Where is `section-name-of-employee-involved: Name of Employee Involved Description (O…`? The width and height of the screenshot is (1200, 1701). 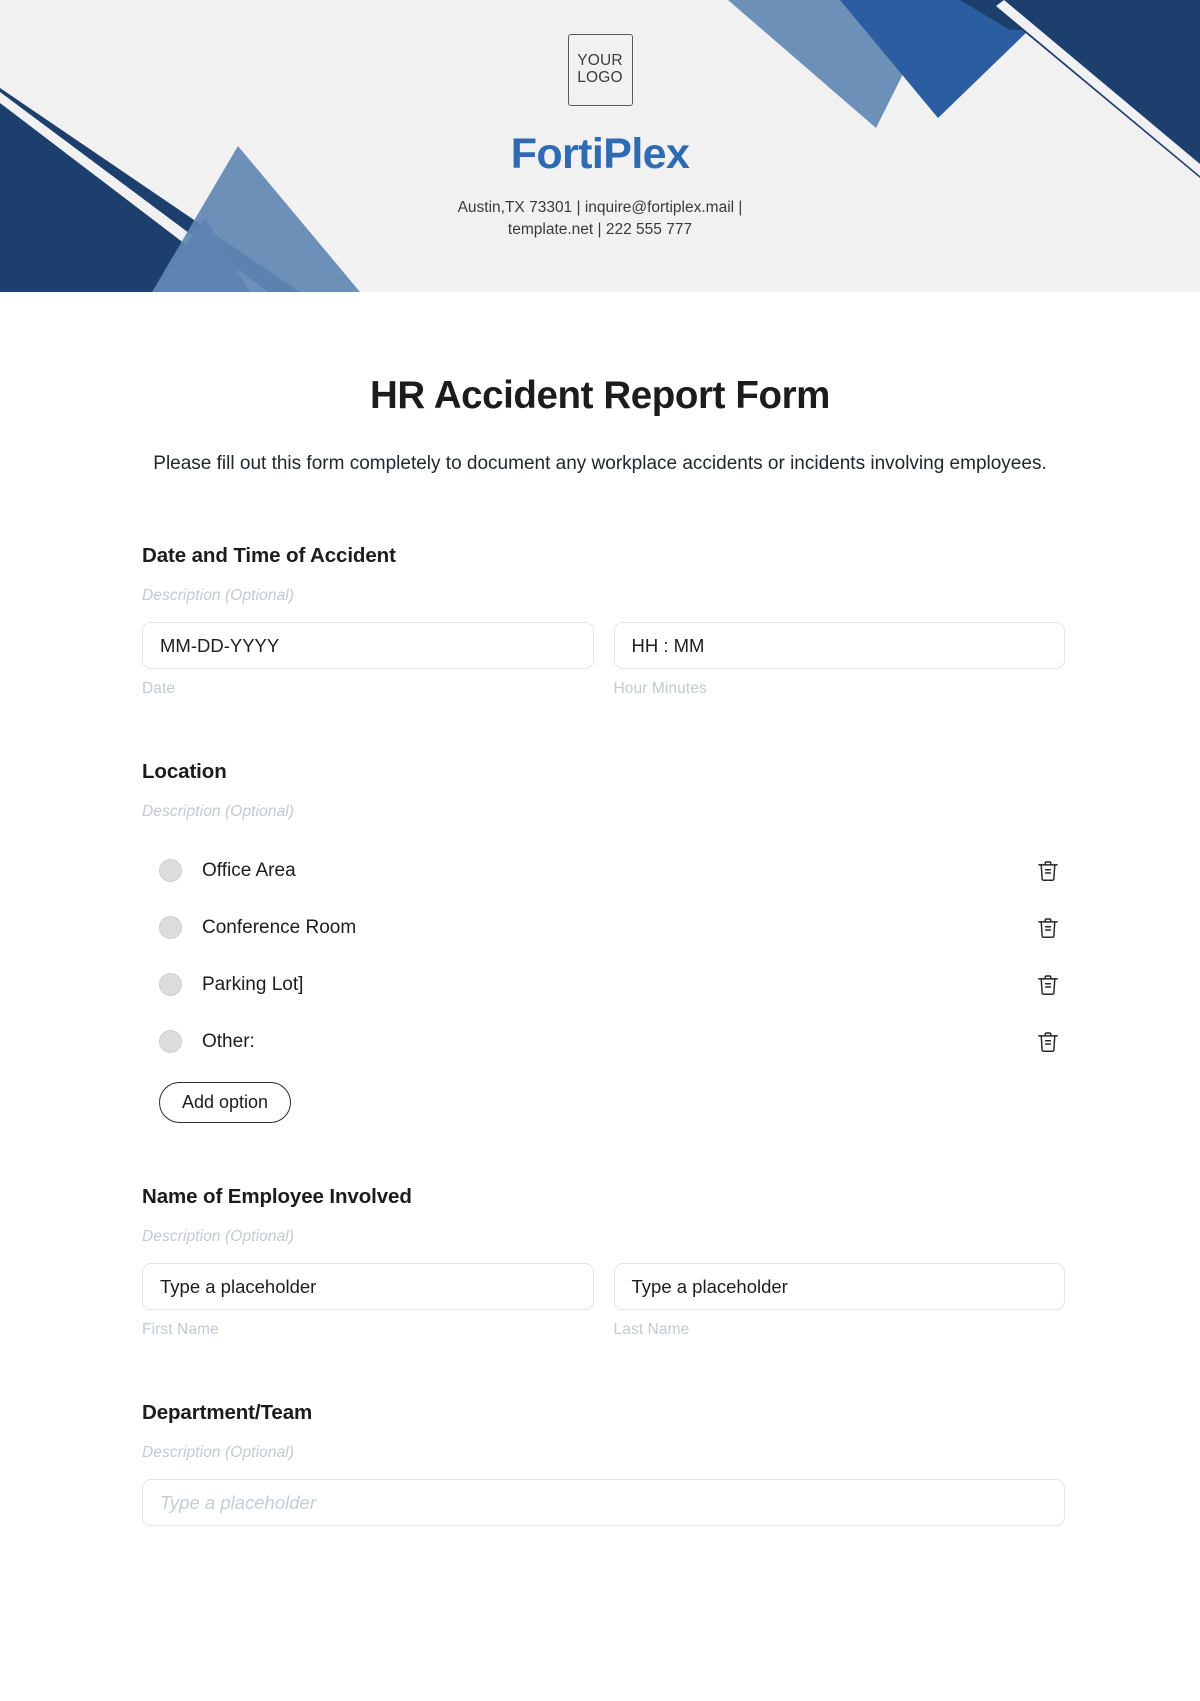
section-name-of-employee-involved: Name of Employee Involved Description (O… is located at coordinates (603, 1262).